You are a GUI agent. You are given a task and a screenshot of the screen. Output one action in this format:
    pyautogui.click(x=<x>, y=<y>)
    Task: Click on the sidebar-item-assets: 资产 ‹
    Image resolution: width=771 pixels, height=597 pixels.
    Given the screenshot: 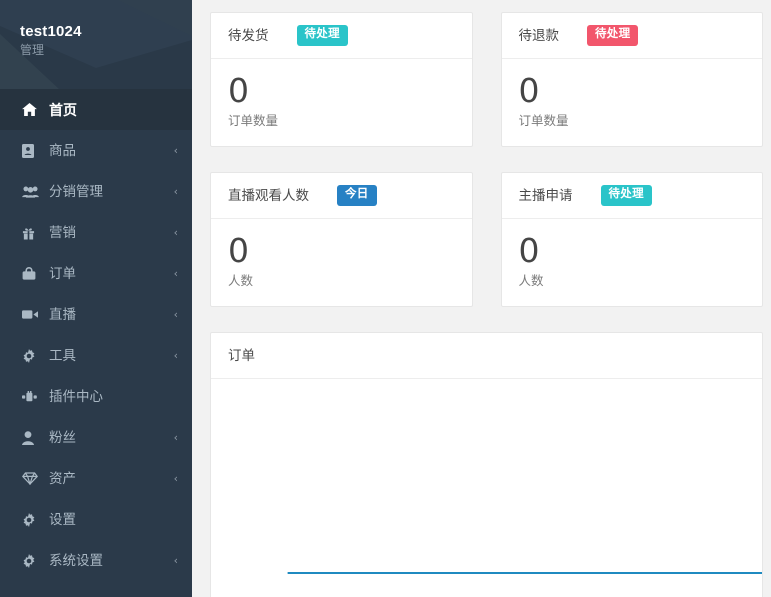 What is the action you would take?
    pyautogui.click(x=96, y=478)
    